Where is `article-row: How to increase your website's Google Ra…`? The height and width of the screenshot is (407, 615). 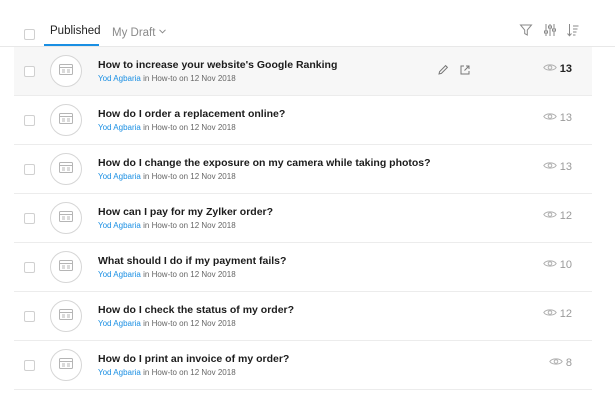
article-row: How to increase your website's Google Ra… is located at coordinates (303, 71).